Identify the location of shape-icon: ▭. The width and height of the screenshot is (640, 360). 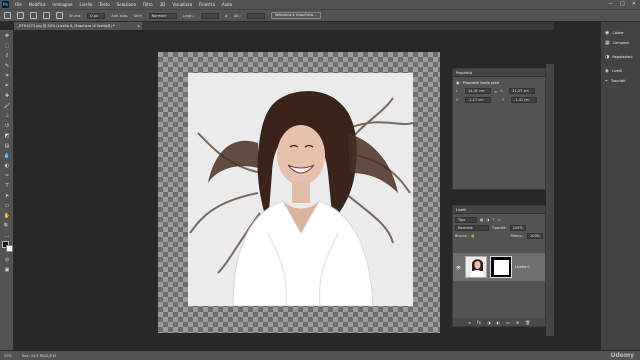
(7, 206).